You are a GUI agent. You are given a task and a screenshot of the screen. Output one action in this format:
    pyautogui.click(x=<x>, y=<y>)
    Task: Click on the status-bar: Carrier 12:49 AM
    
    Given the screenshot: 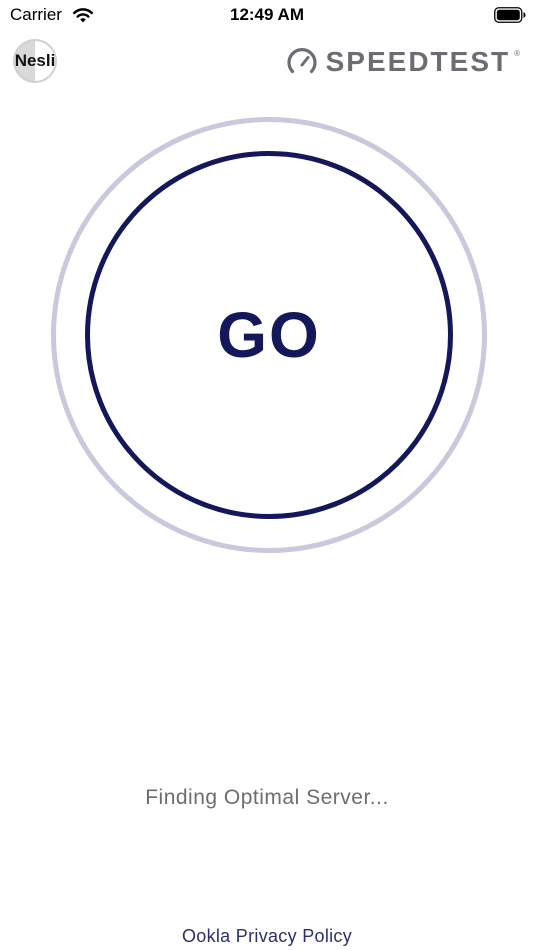 What is the action you would take?
    pyautogui.click(x=267, y=16)
    